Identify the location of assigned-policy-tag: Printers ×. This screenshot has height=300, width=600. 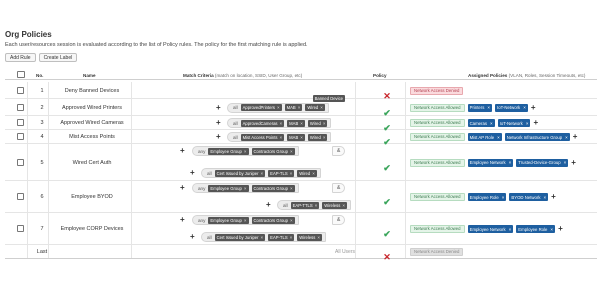
(480, 107).